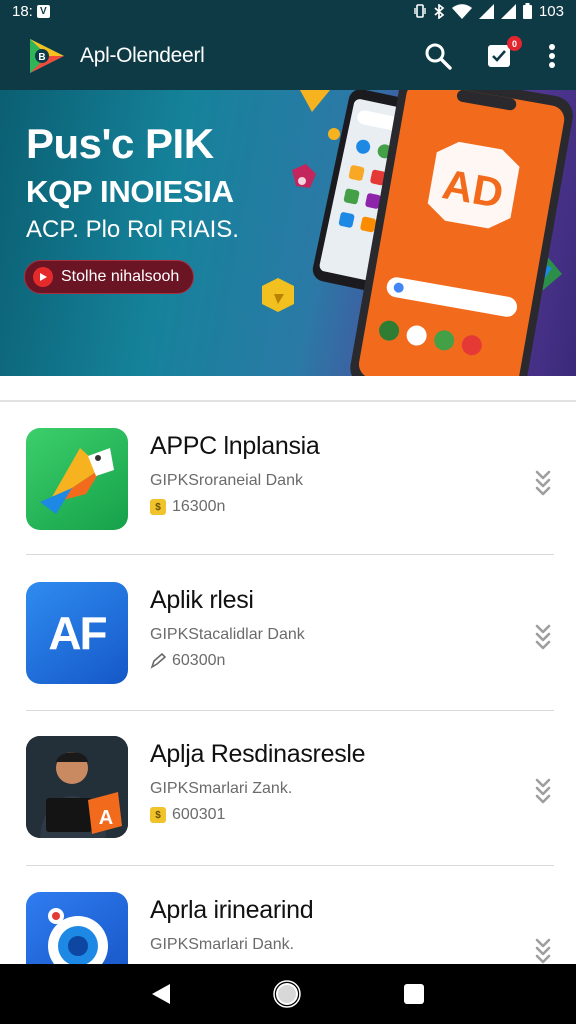 The image size is (576, 1024). I want to click on app-meta-value: 60300n, so click(199, 660).